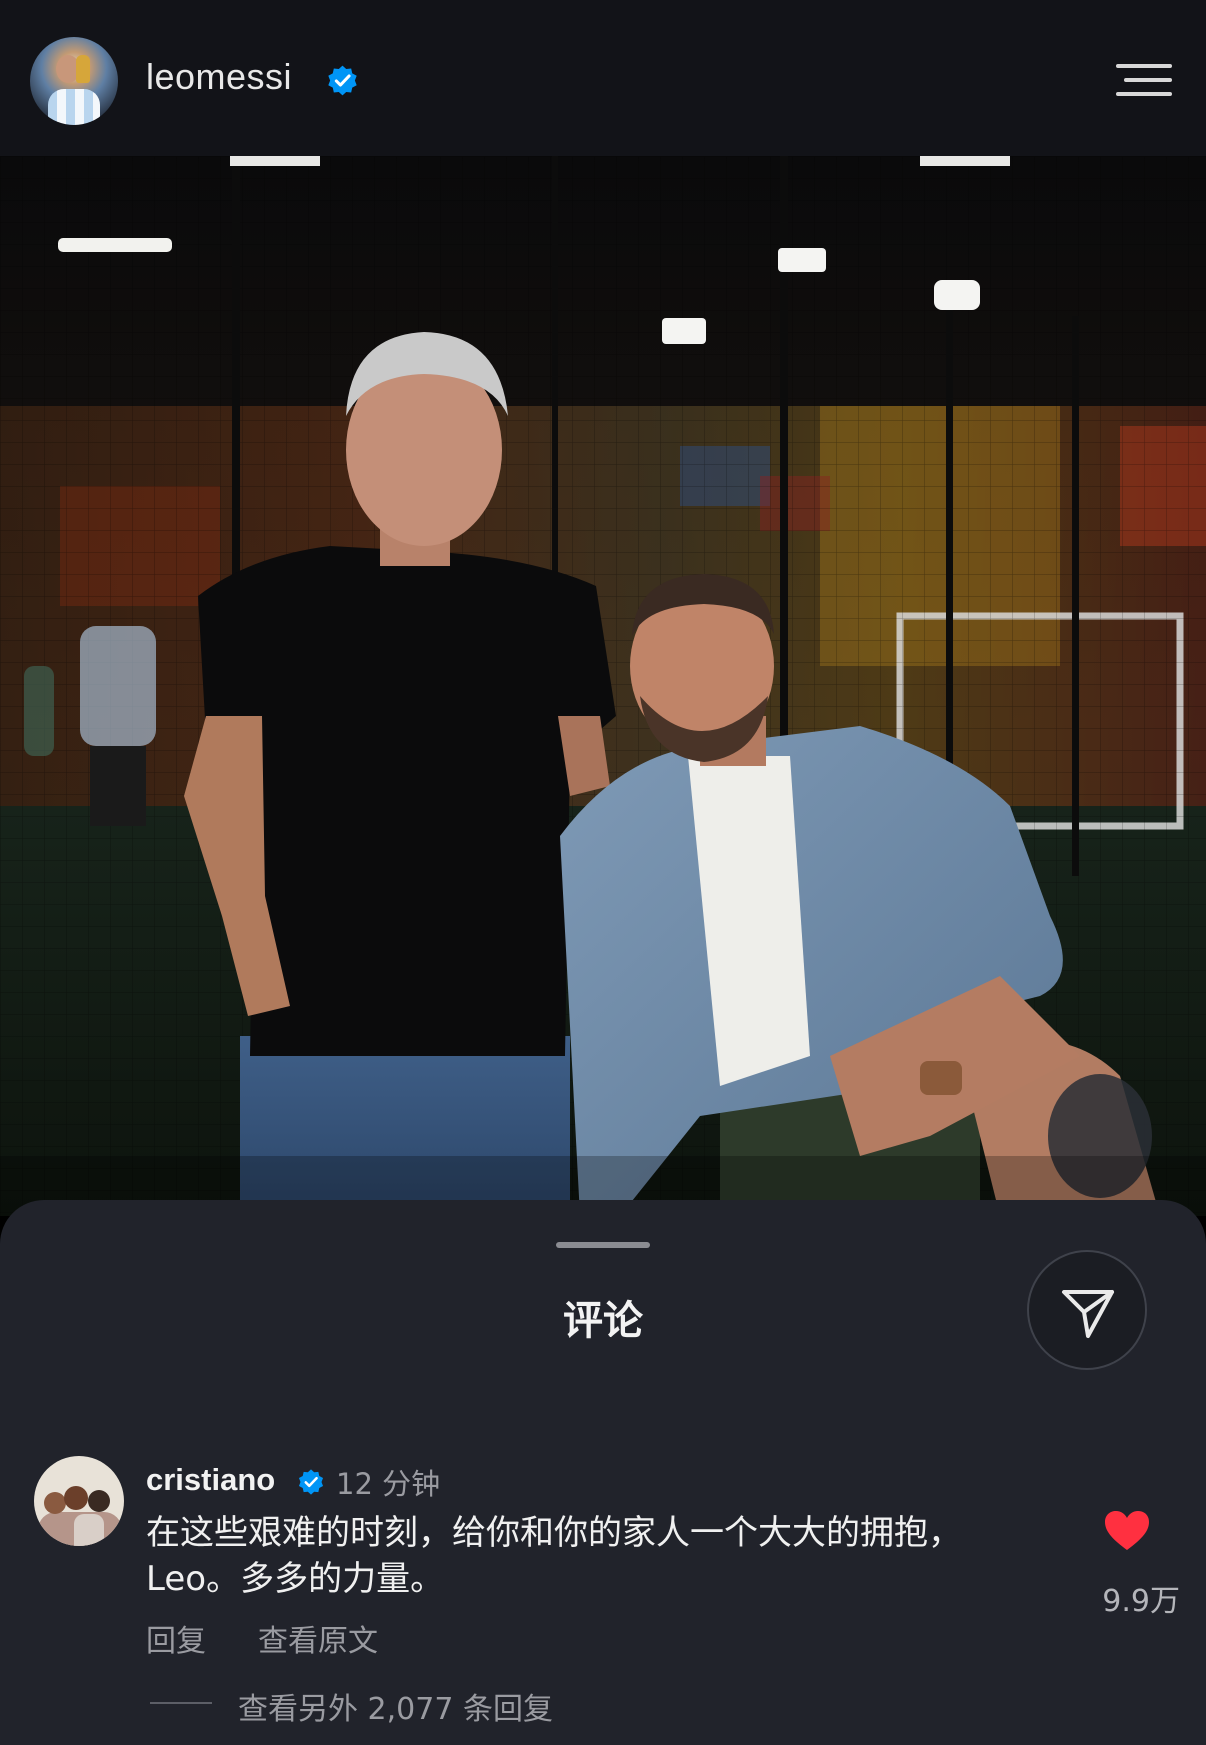  Describe the element at coordinates (1127, 1531) in the screenshot. I see `heart-icon` at that location.